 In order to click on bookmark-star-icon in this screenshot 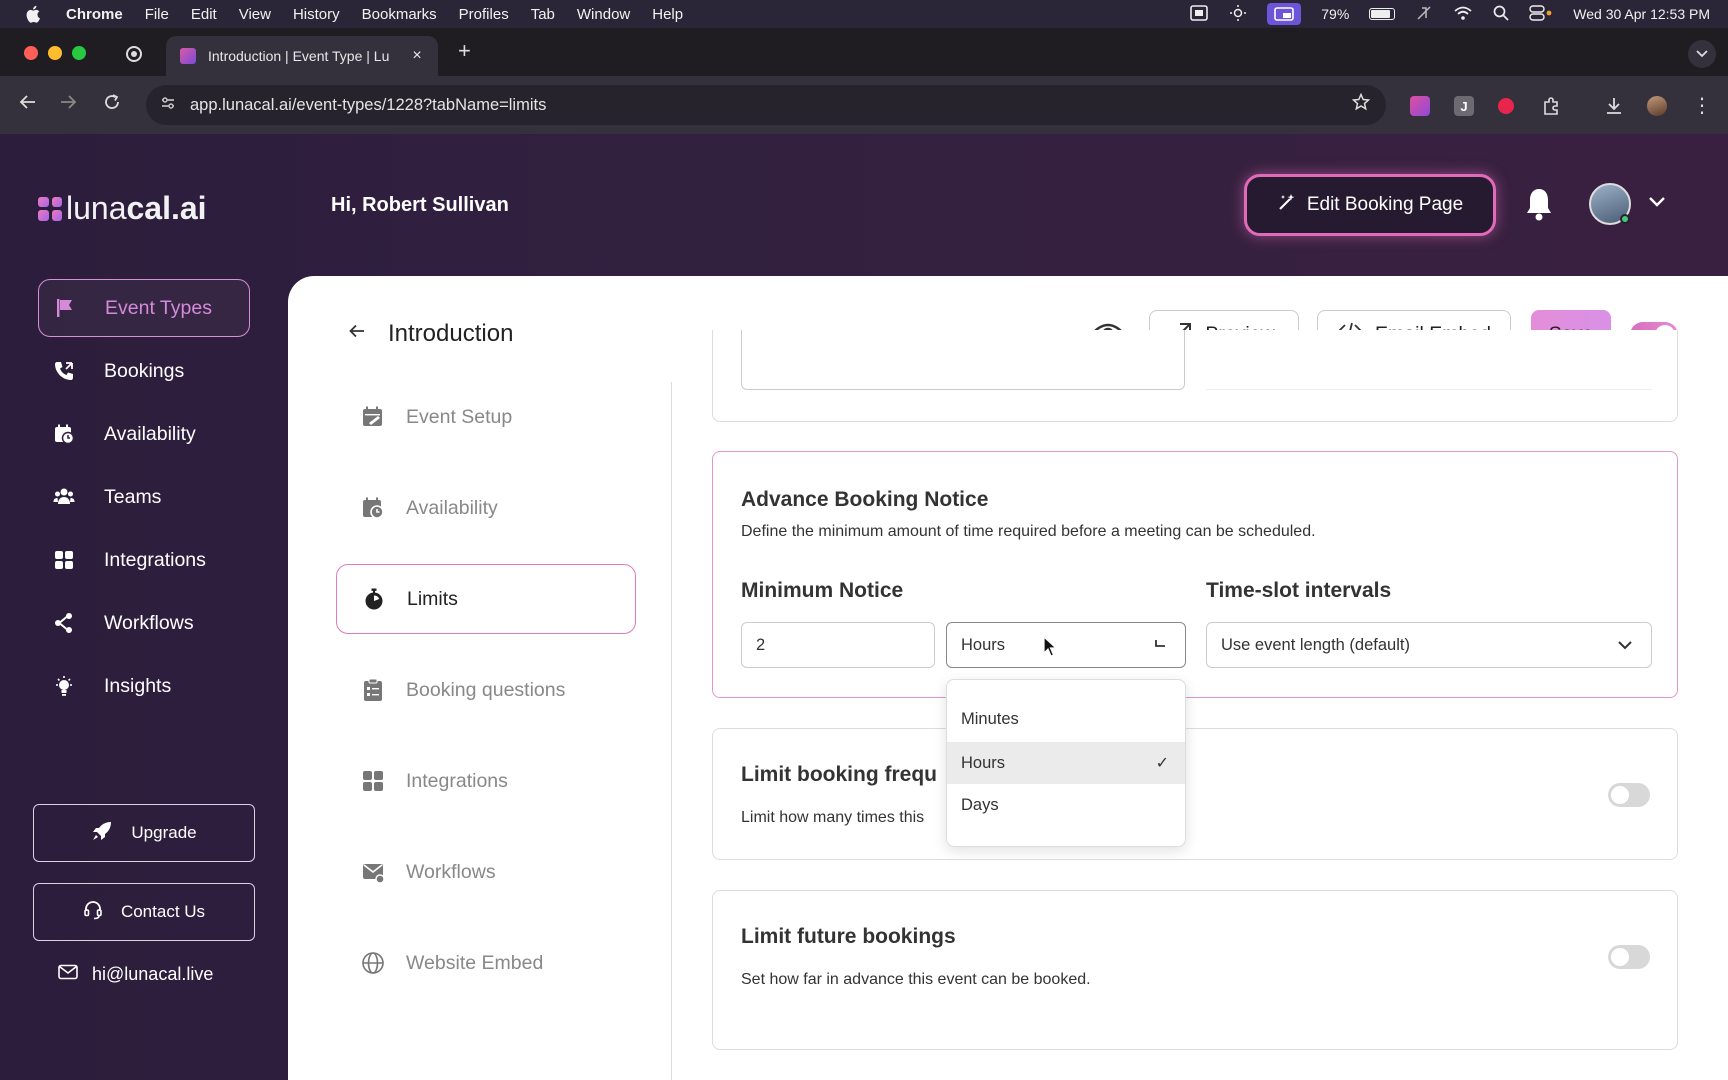, I will do `click(1361, 104)`.